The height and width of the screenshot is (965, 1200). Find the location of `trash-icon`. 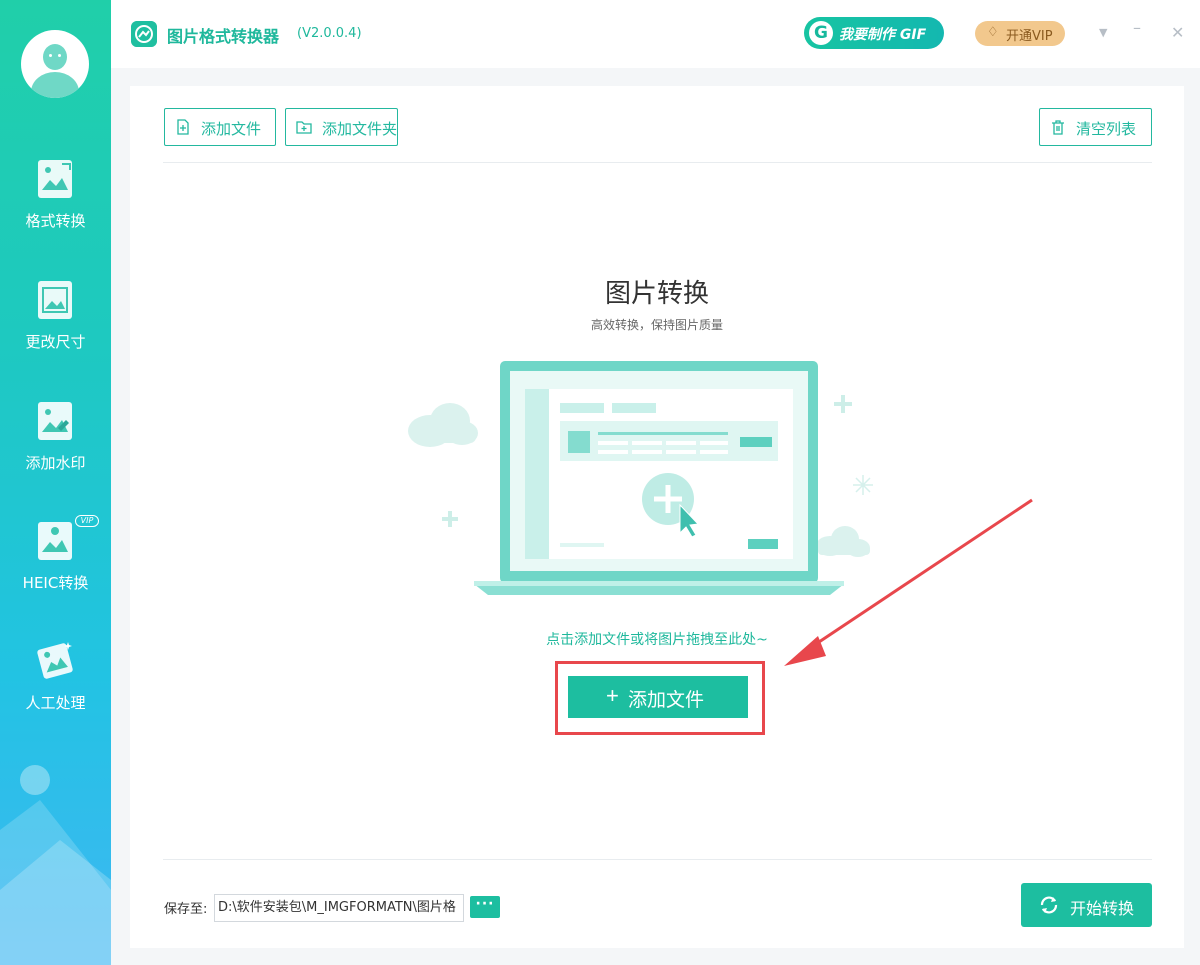

trash-icon is located at coordinates (1058, 127).